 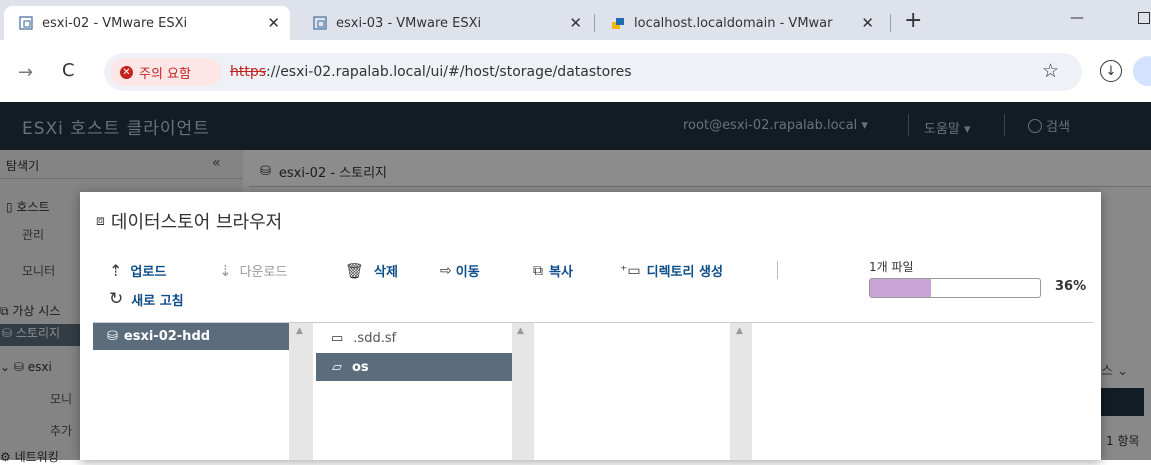 What do you see at coordinates (100, 221) in the screenshot?
I see `datastore-browser-icon: ⧈` at bounding box center [100, 221].